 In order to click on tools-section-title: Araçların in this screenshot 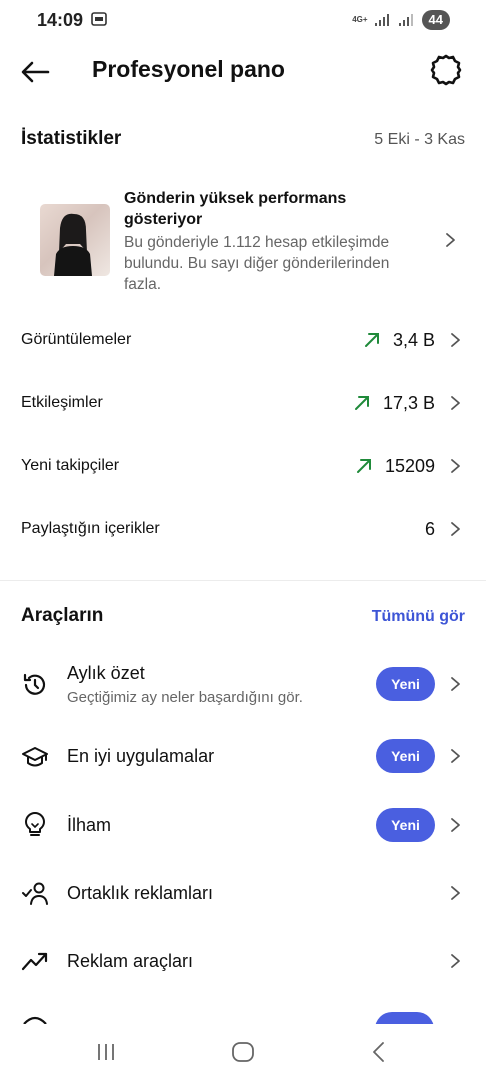, I will do `click(62, 615)`.